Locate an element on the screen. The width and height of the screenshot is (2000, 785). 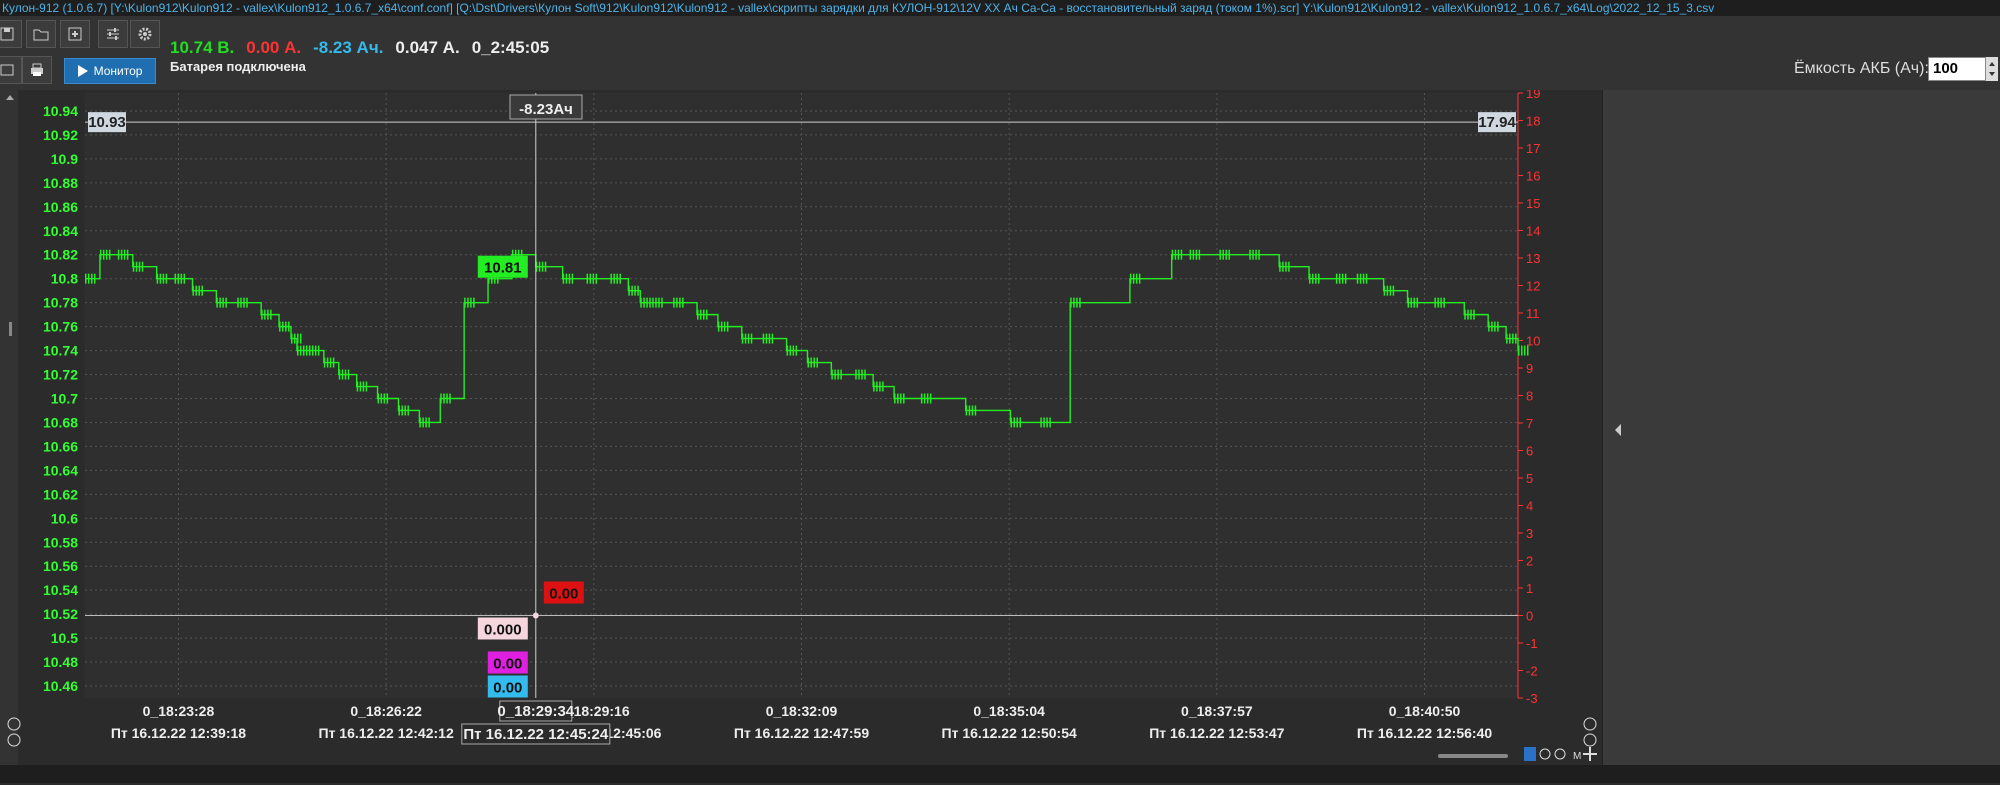
zoom-x-out-icon is located at coordinates (1560, 754).